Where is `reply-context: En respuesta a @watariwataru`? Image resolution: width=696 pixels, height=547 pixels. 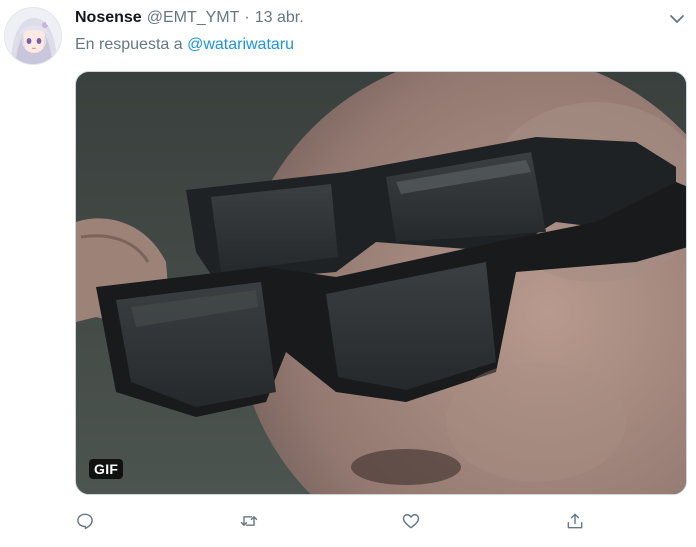
reply-context: En respuesta a @watariwataru is located at coordinates (184, 45).